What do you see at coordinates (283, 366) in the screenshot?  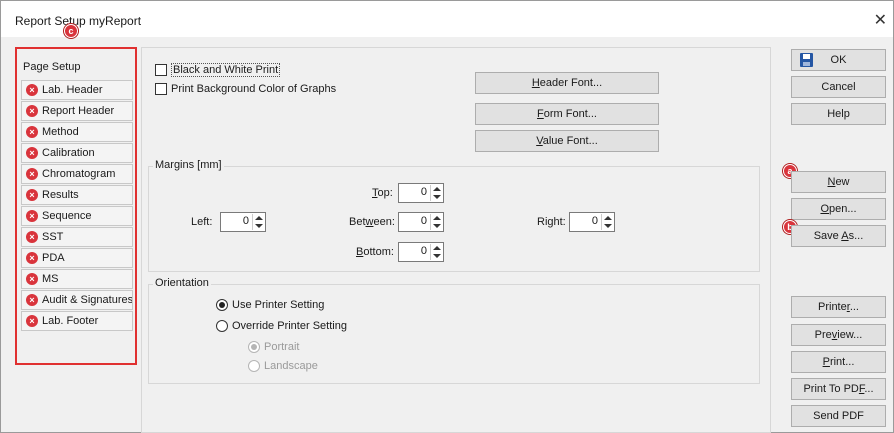 I see `landscape-radio: Landscape` at bounding box center [283, 366].